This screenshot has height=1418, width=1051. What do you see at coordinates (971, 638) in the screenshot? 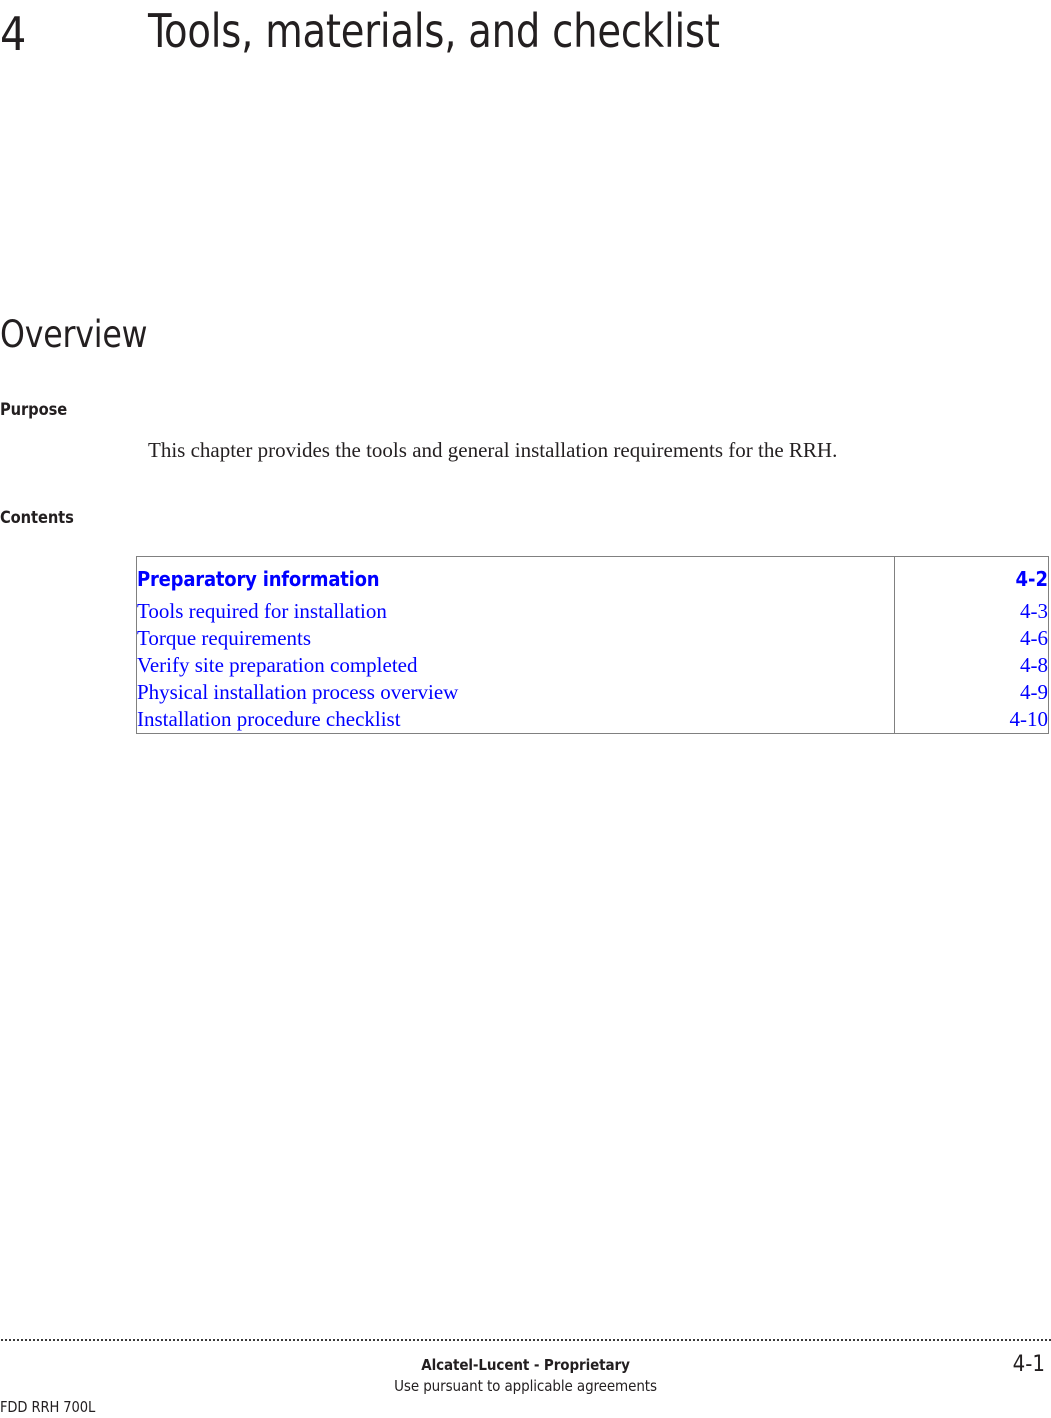
I see `contents-entry-page: 4-6` at bounding box center [971, 638].